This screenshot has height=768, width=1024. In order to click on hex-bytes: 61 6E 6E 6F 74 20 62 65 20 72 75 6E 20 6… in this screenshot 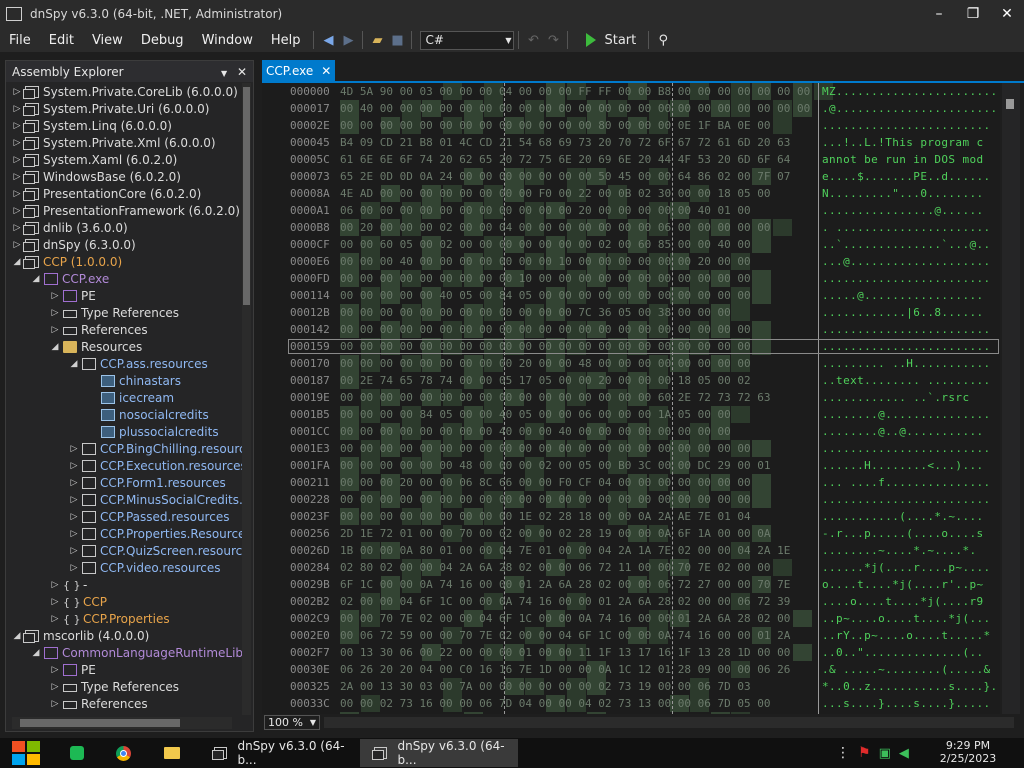, I will do `click(565, 159)`.